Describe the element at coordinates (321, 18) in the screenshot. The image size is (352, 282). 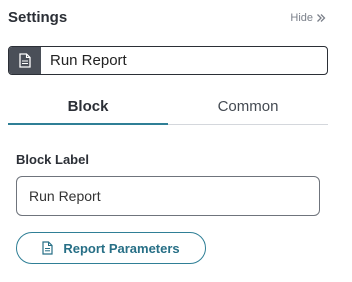
I see `chevron-double-right-icon` at that location.